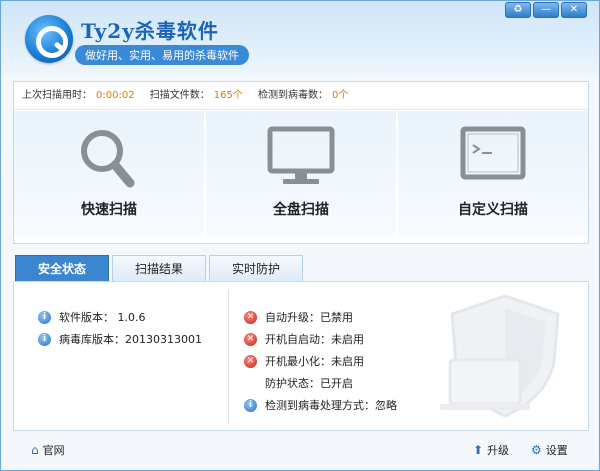 This screenshot has width=600, height=471. I want to click on upgrade-button: ⬆ 升级, so click(491, 450).